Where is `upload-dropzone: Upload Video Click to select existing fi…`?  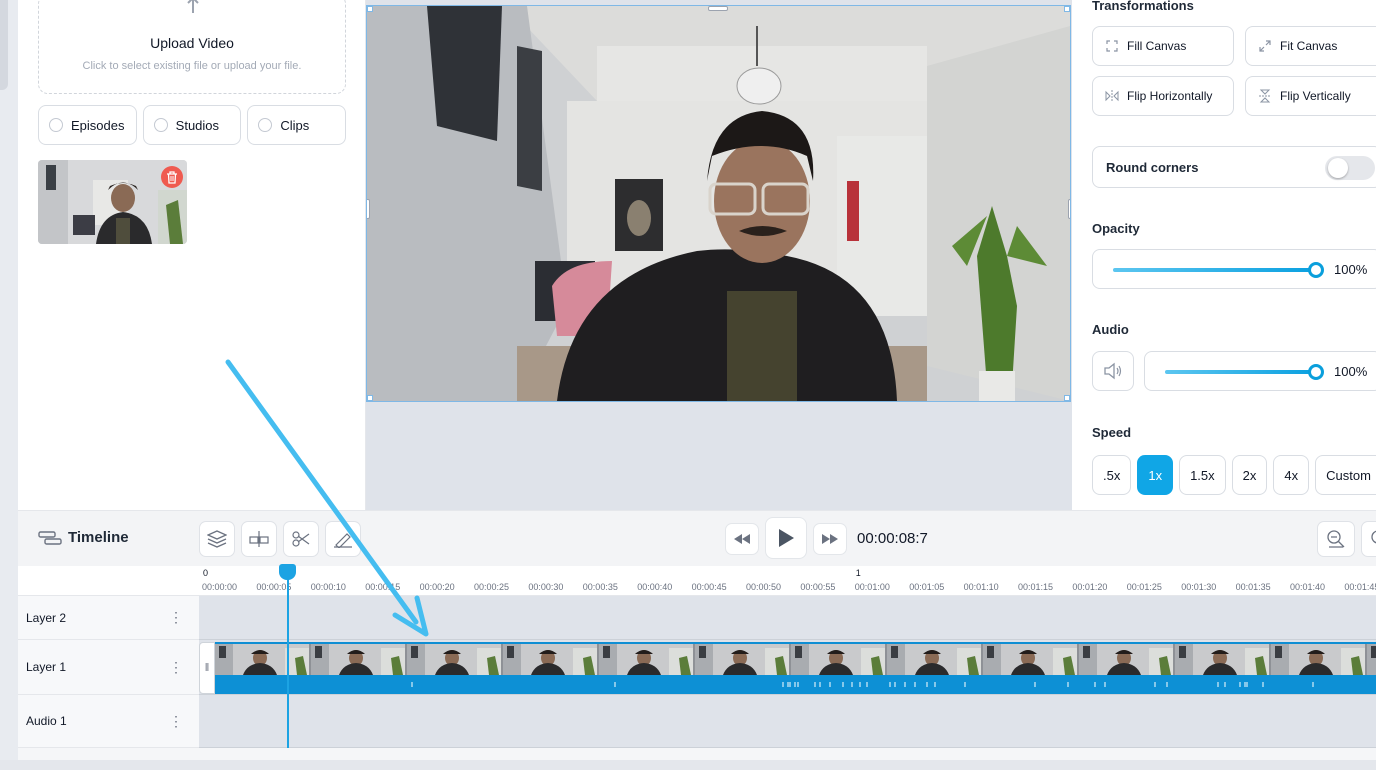 upload-dropzone: Upload Video Click to select existing fi… is located at coordinates (192, 47).